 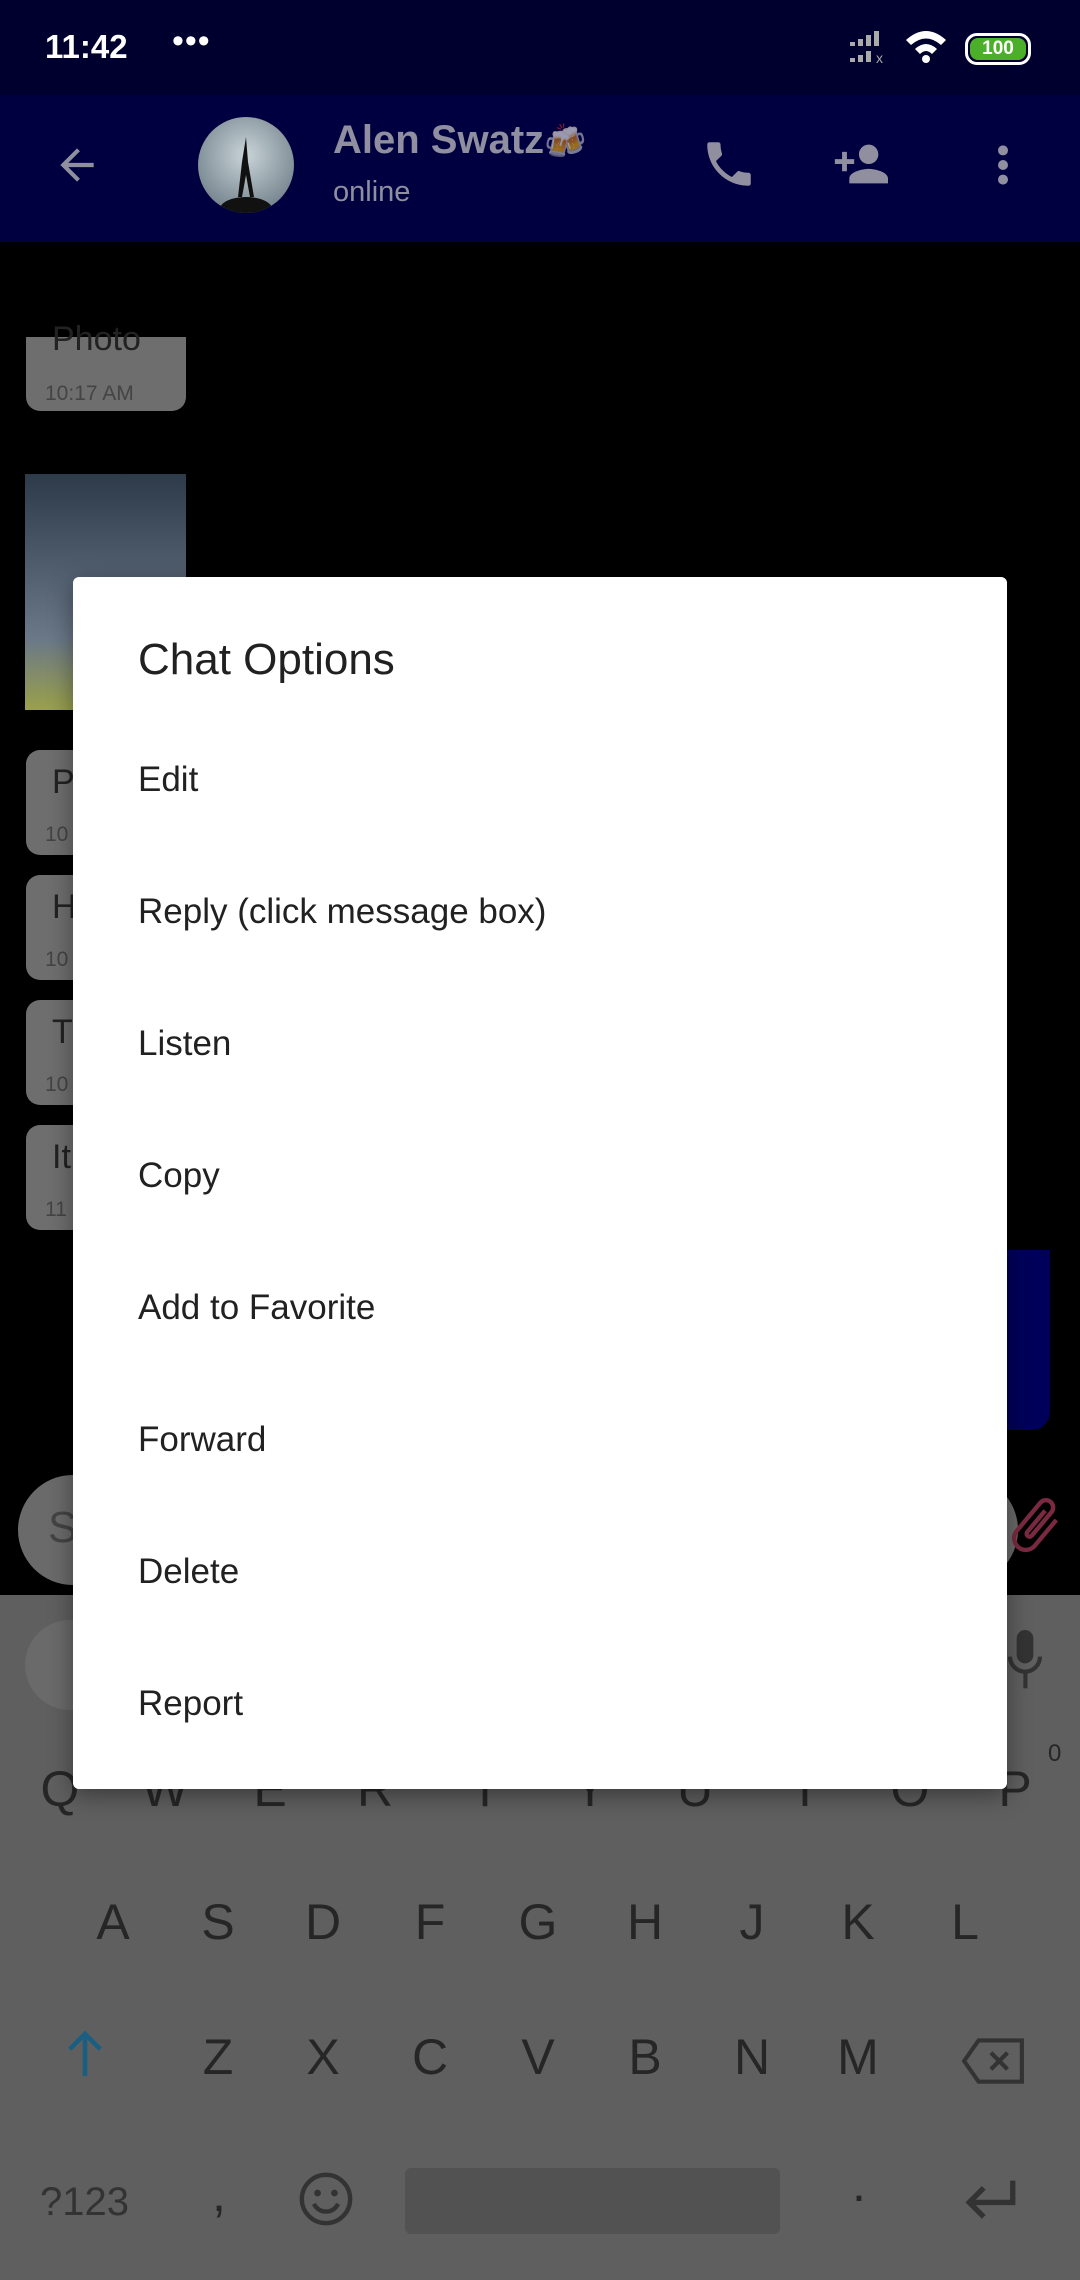 I want to click on status-time: 11:42, so click(x=86, y=46).